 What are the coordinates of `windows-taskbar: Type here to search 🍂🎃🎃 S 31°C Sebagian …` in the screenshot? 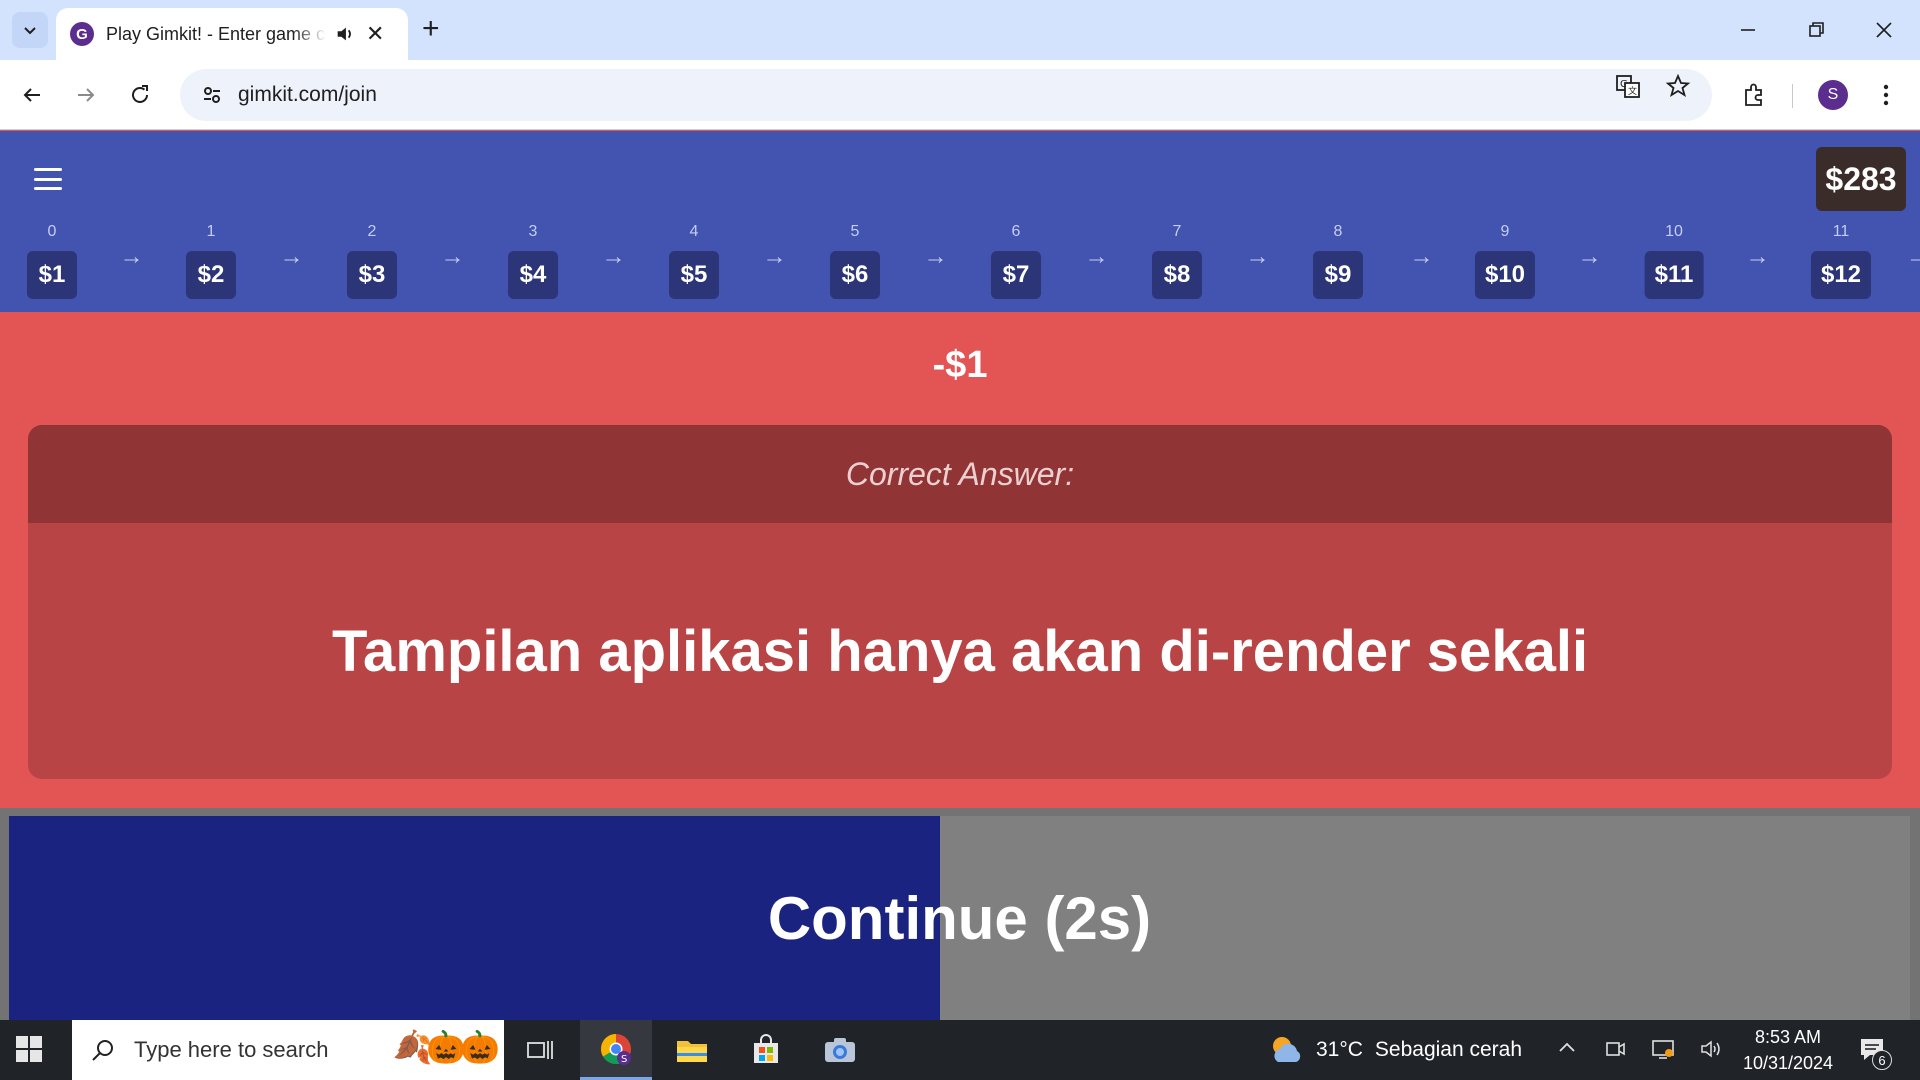 It's located at (960, 1050).